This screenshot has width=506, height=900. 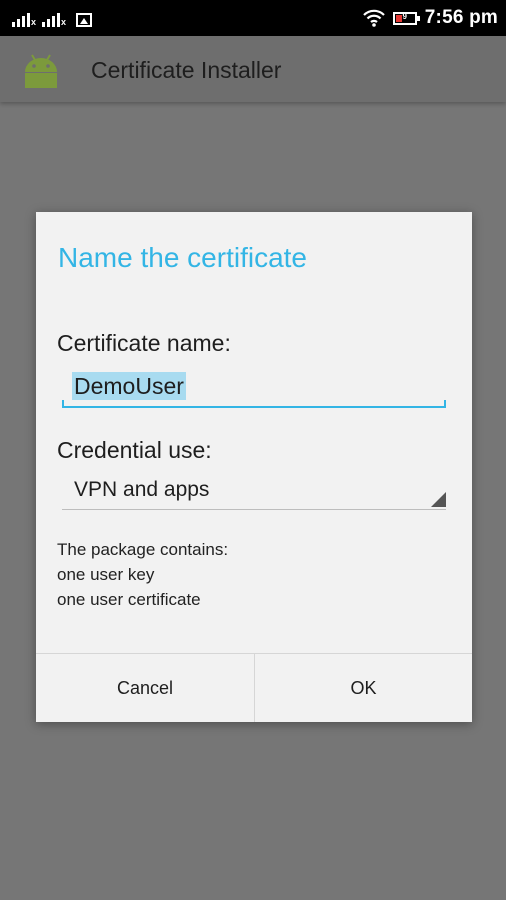 I want to click on status-bar-right: 9 7:56 pm, so click(x=430, y=18).